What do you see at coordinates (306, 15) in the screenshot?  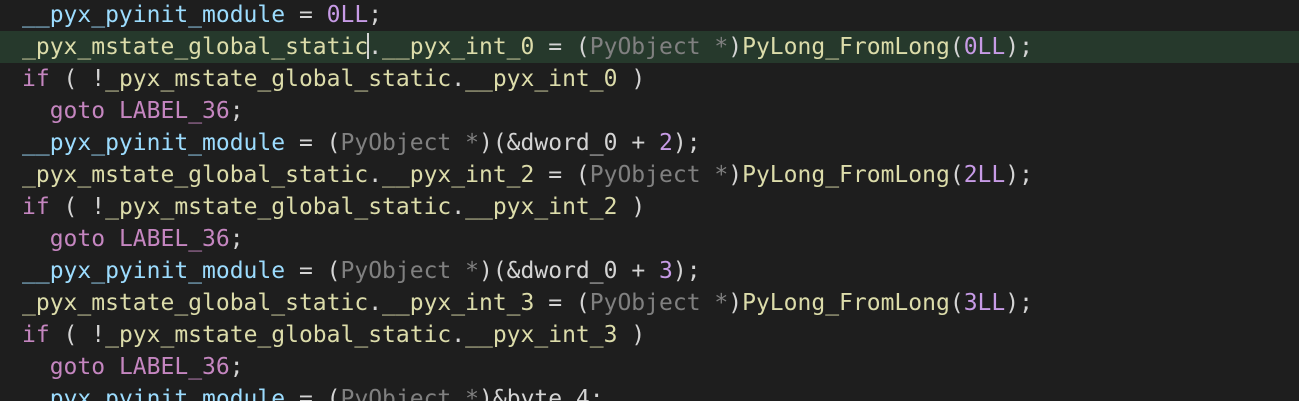 I see `punctuation: =` at bounding box center [306, 15].